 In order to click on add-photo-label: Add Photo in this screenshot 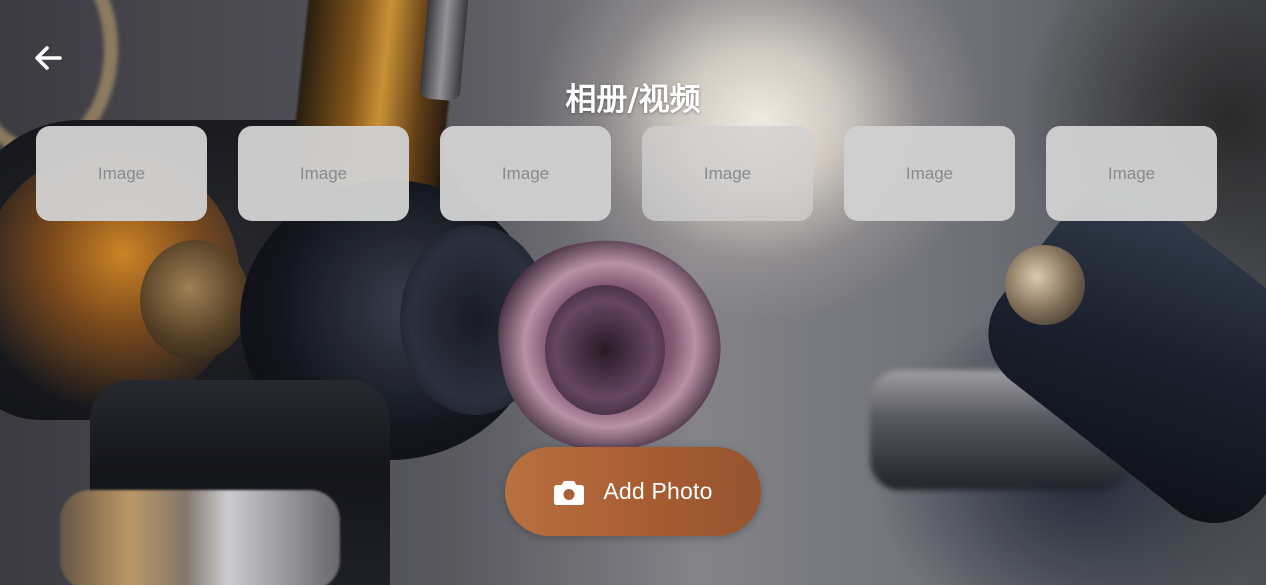, I will do `click(658, 491)`.